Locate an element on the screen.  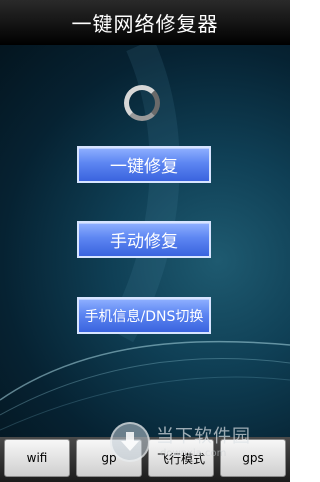
tab-airplane-mode: 飞行模式 is located at coordinates (181, 458).